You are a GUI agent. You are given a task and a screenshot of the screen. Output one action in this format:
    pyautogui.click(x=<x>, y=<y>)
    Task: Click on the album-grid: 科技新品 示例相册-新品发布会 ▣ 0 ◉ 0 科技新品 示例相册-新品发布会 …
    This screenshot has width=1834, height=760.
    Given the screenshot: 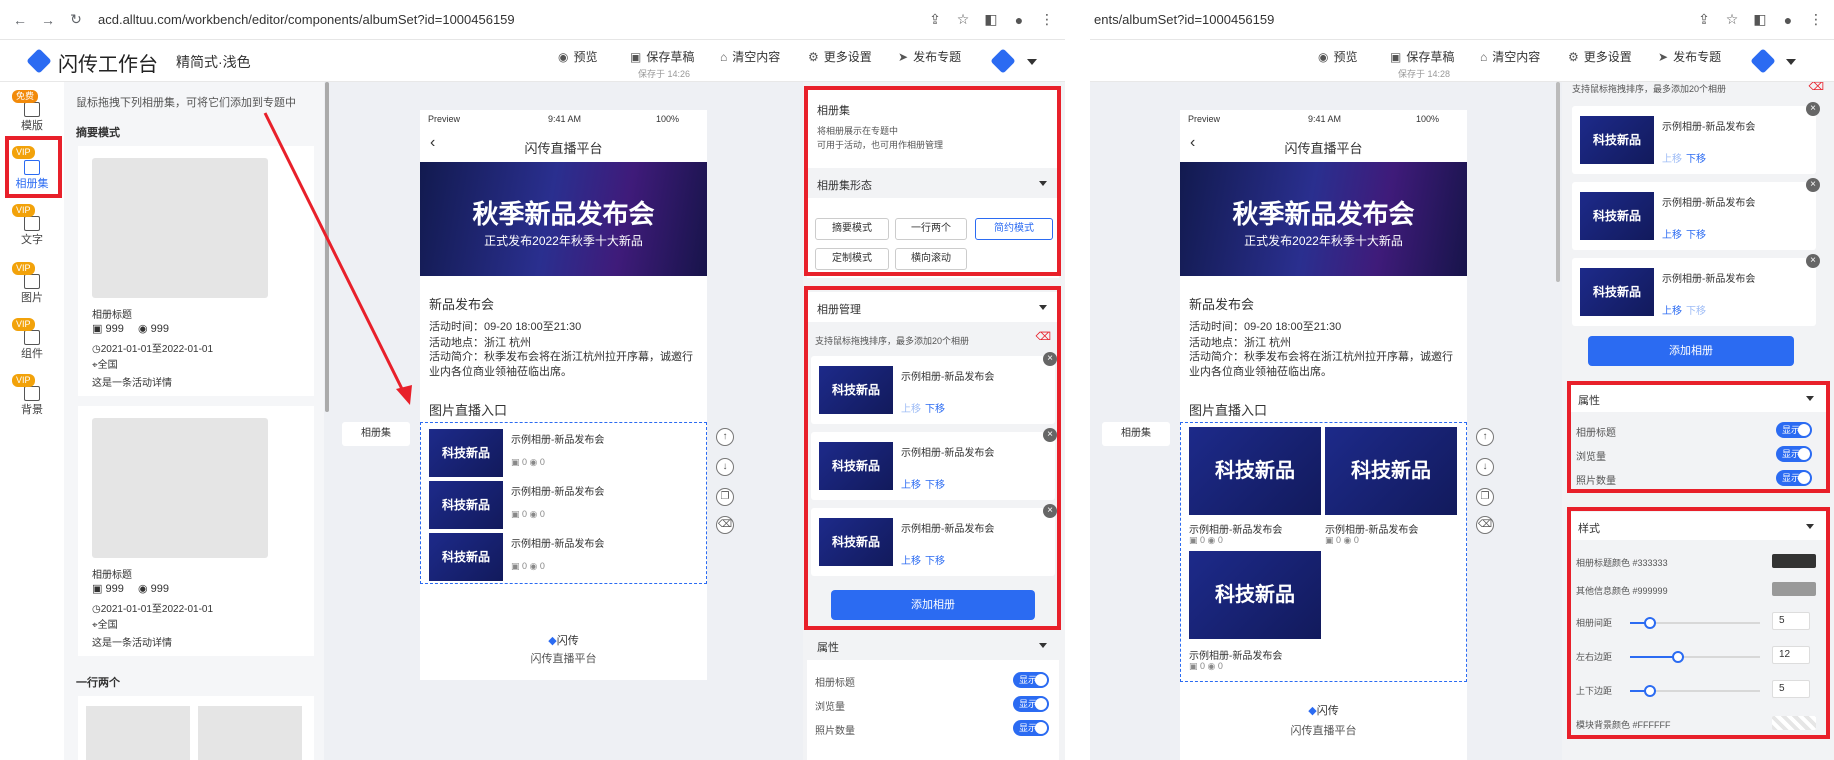 What is the action you would take?
    pyautogui.click(x=1323, y=552)
    